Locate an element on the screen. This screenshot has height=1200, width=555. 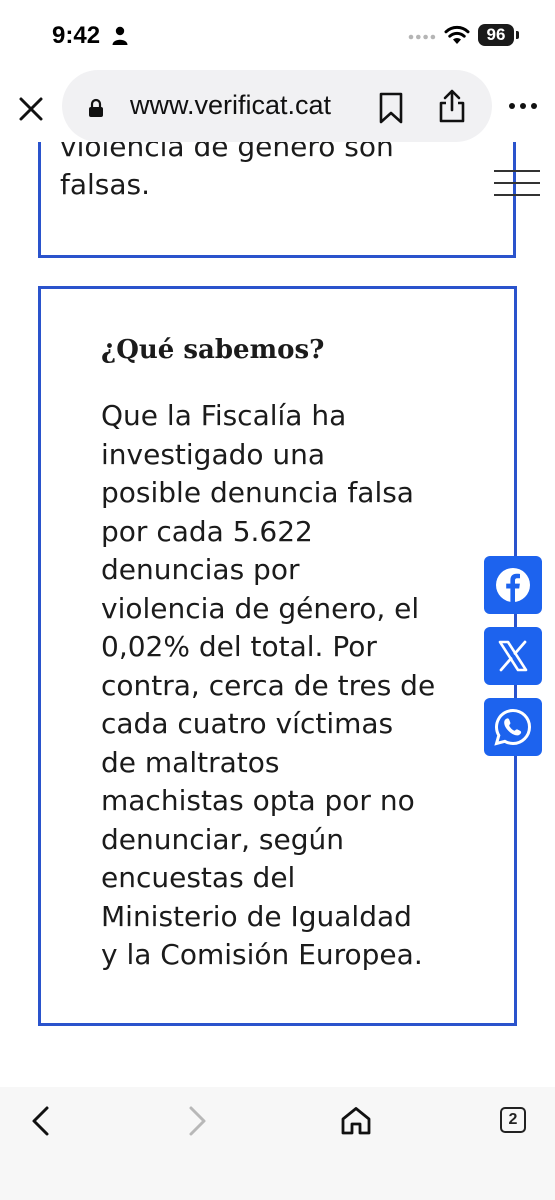
menu-icon is located at coordinates (517, 183).